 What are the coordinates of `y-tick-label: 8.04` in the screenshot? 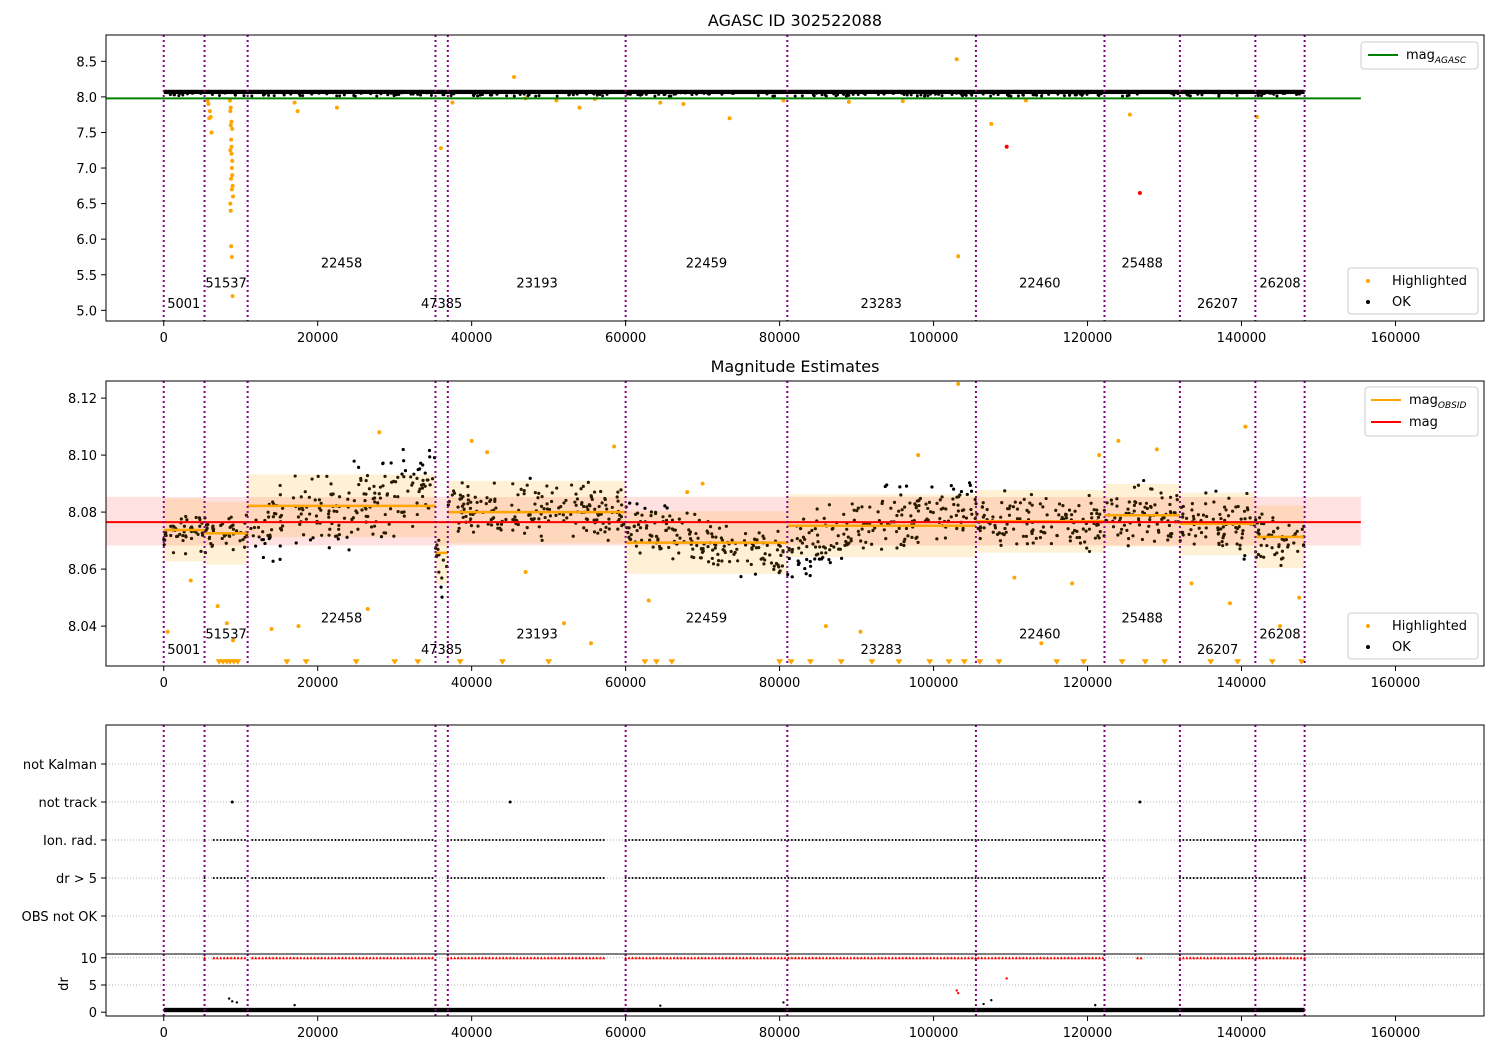 It's located at (82, 627).